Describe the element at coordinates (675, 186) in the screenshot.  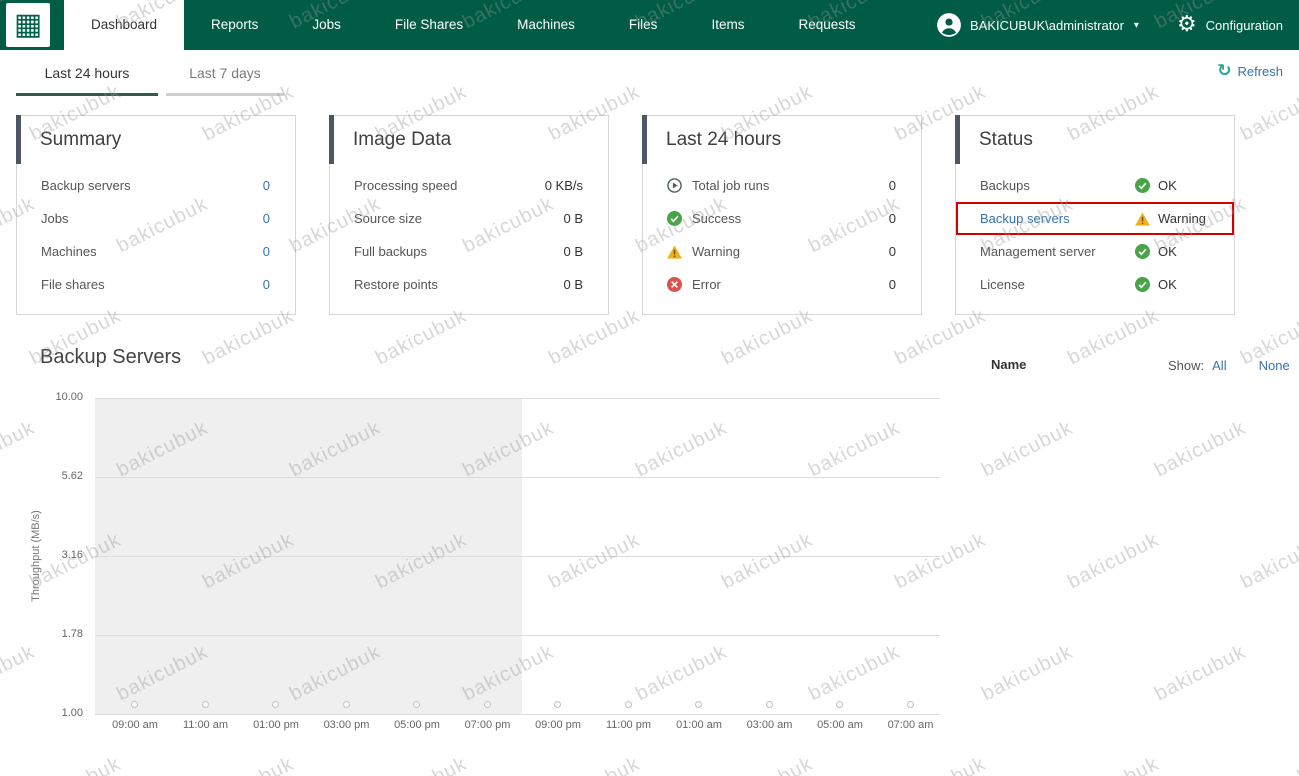
I see `play-icon` at that location.